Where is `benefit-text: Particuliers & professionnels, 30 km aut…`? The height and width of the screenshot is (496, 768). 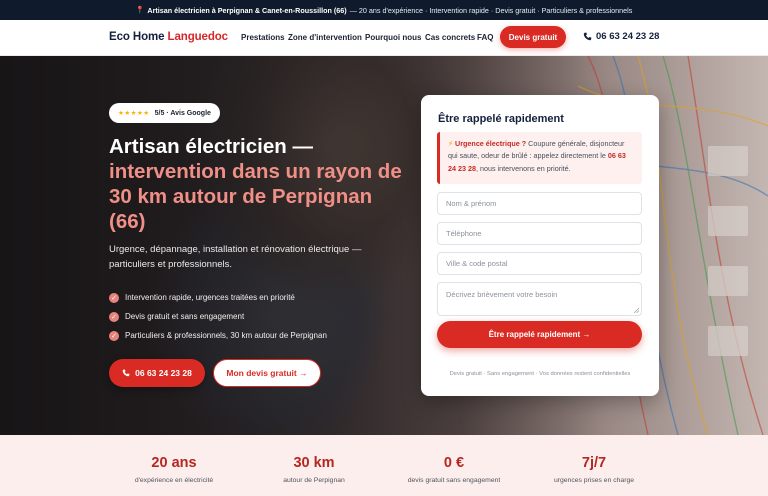 benefit-text: Particuliers & professionnels, 30 km aut… is located at coordinates (226, 335).